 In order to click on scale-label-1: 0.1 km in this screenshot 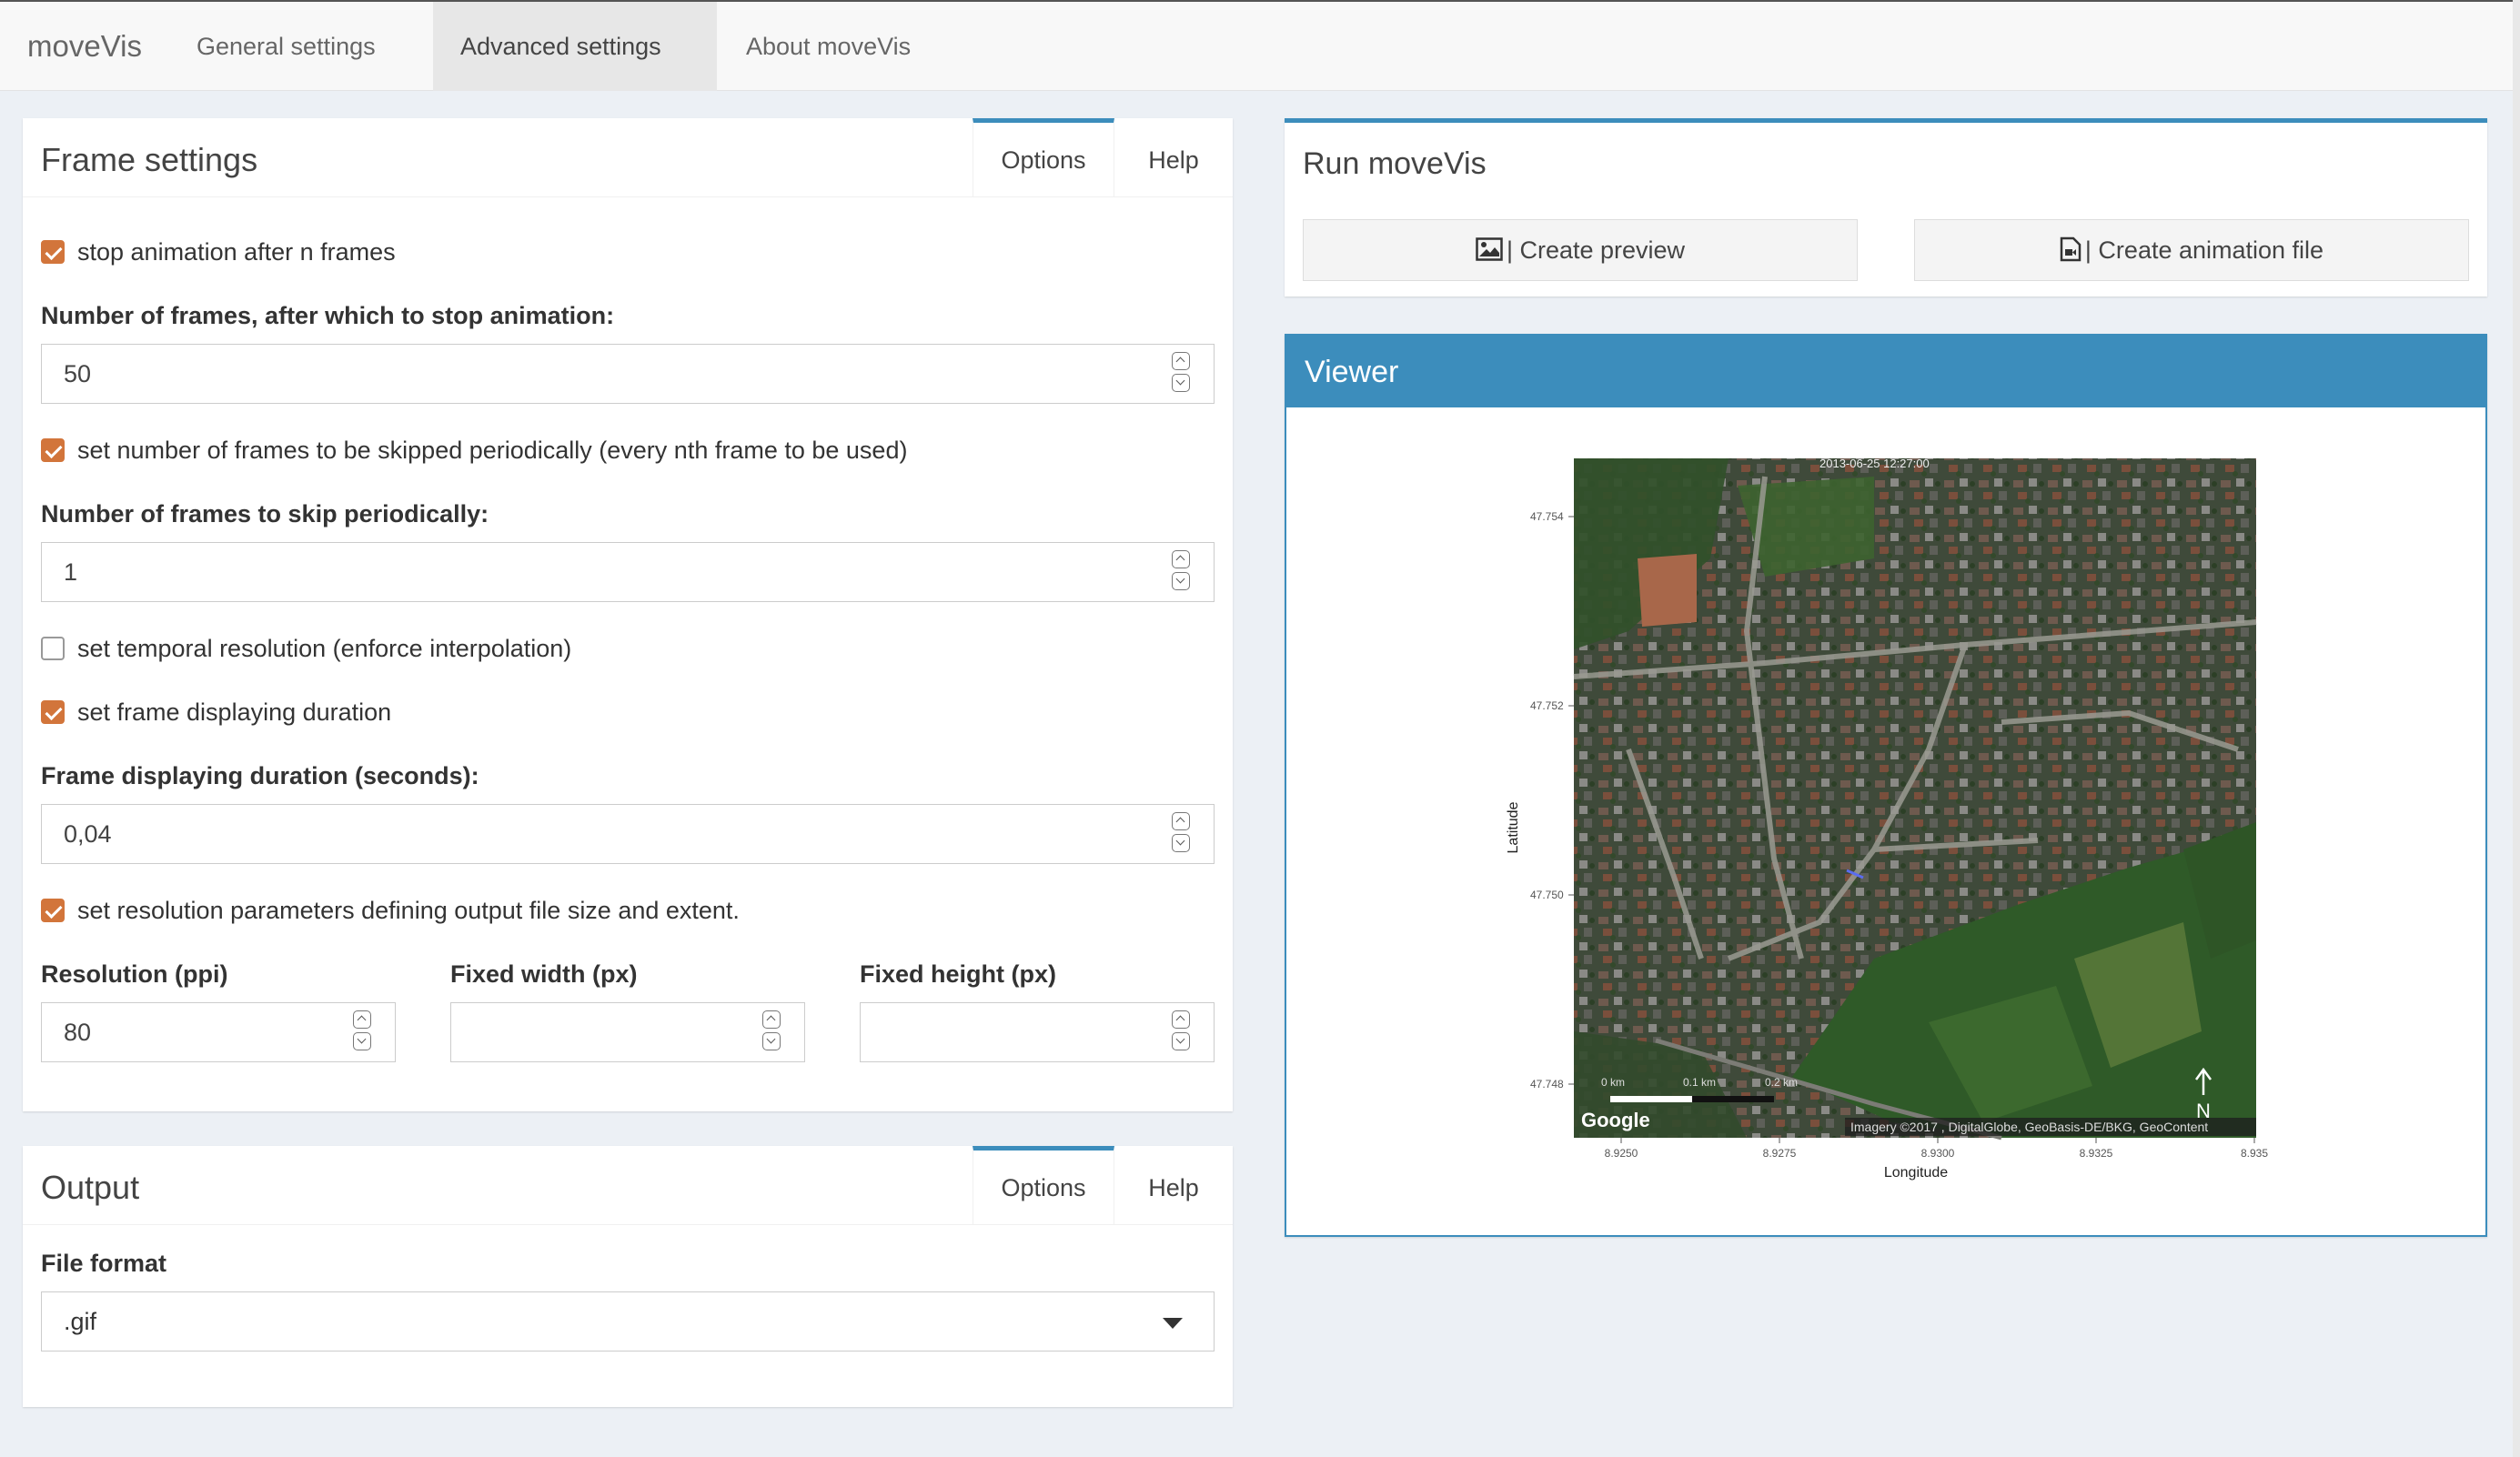, I will do `click(1700, 1082)`.